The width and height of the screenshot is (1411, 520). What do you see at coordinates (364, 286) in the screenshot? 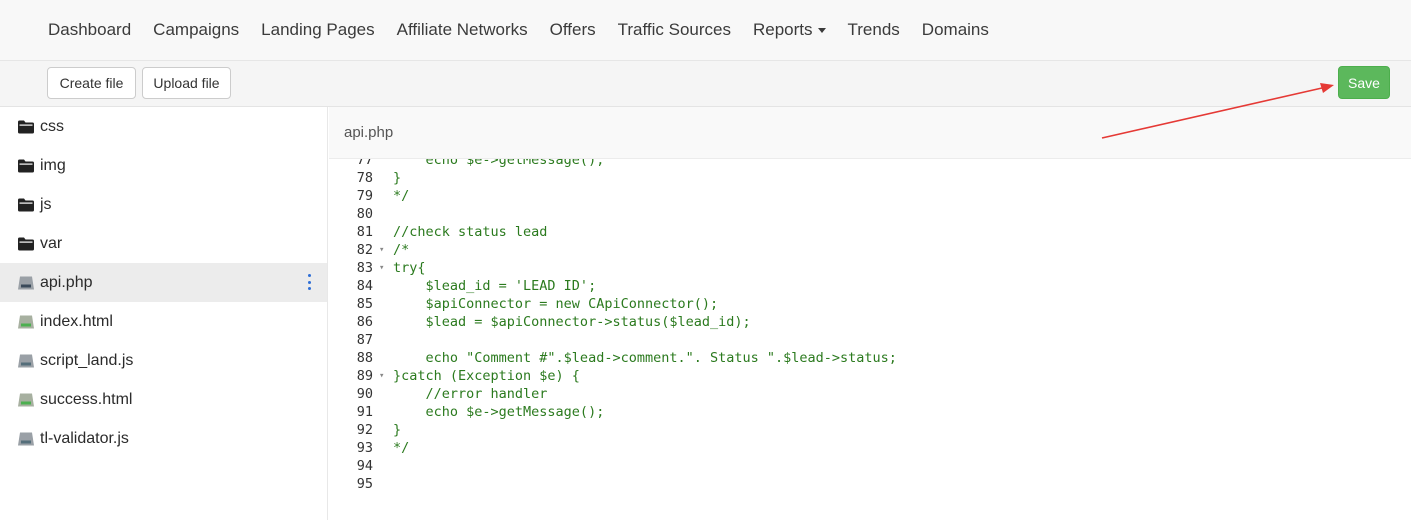
I see `line-number: 84` at bounding box center [364, 286].